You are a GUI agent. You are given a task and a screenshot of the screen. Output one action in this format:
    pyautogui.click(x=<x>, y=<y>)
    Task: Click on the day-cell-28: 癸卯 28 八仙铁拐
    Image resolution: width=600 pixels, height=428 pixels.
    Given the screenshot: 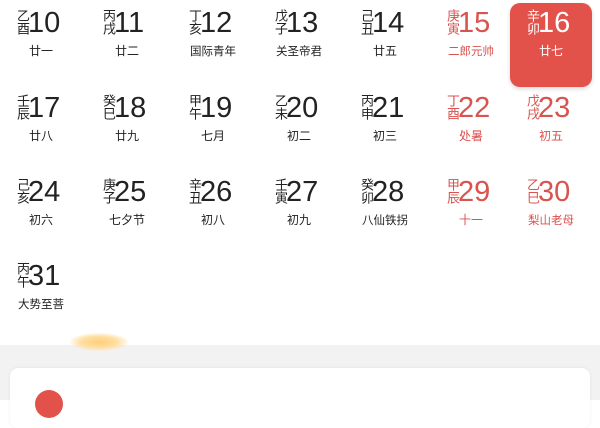 What is the action you would take?
    pyautogui.click(x=385, y=214)
    